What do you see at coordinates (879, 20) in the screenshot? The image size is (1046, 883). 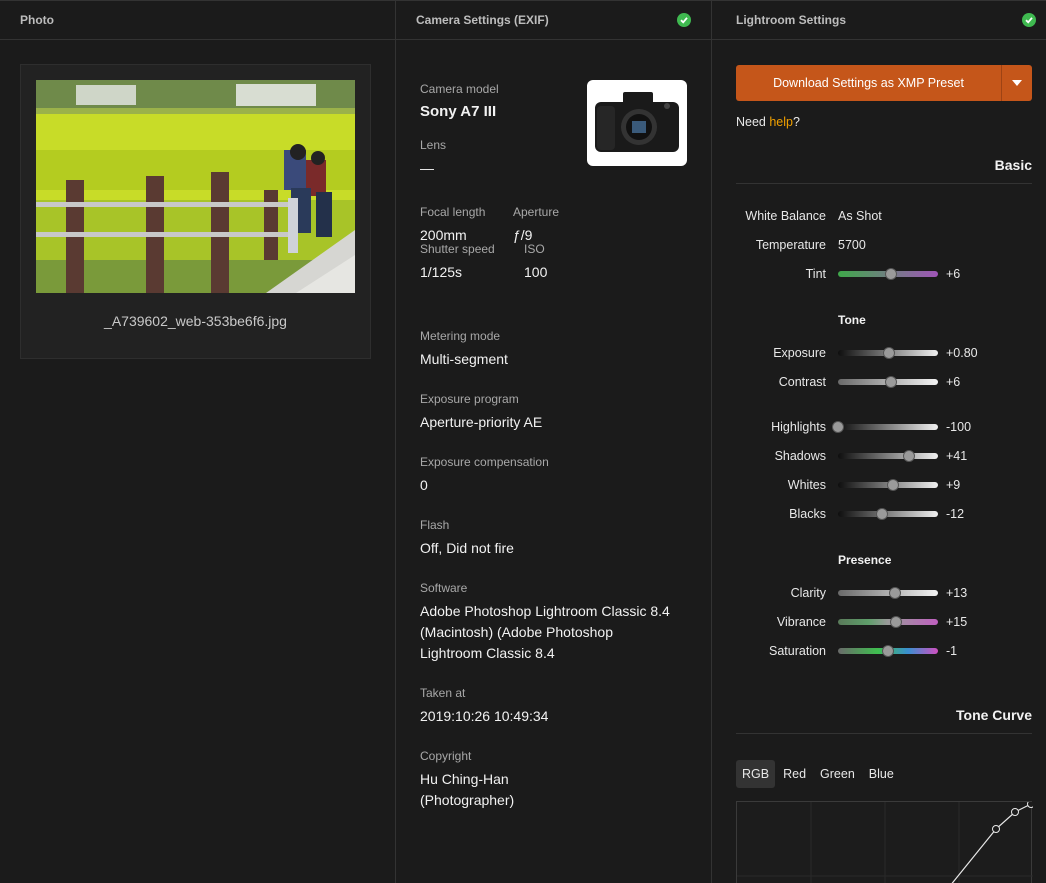 I see `lightroom-panel-header: Lightroom Settings` at bounding box center [879, 20].